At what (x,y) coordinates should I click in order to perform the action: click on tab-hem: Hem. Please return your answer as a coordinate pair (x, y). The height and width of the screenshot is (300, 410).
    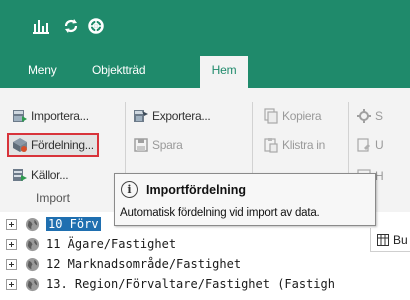
    Looking at the image, I should click on (224, 72).